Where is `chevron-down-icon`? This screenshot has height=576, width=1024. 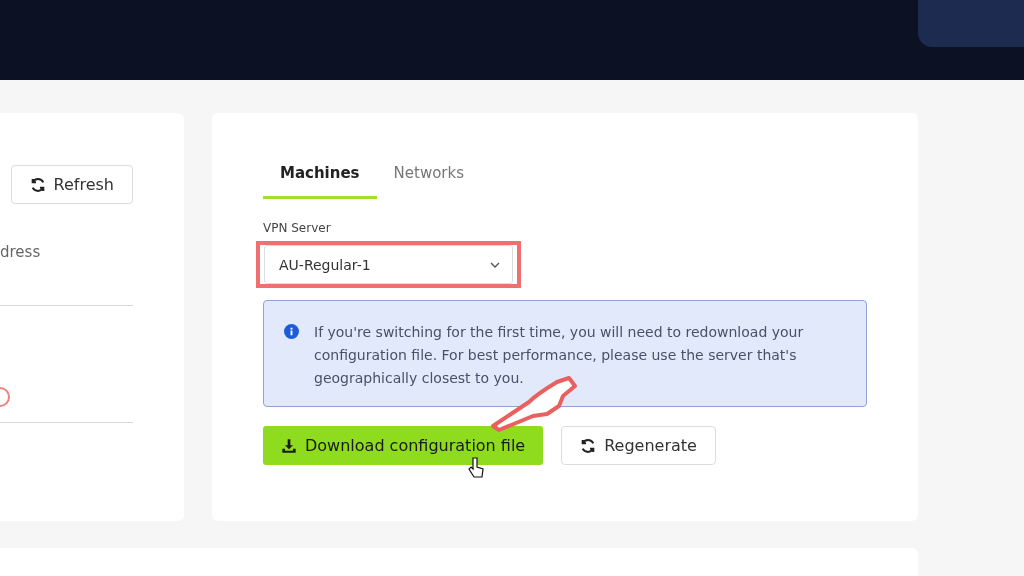 chevron-down-icon is located at coordinates (495, 264).